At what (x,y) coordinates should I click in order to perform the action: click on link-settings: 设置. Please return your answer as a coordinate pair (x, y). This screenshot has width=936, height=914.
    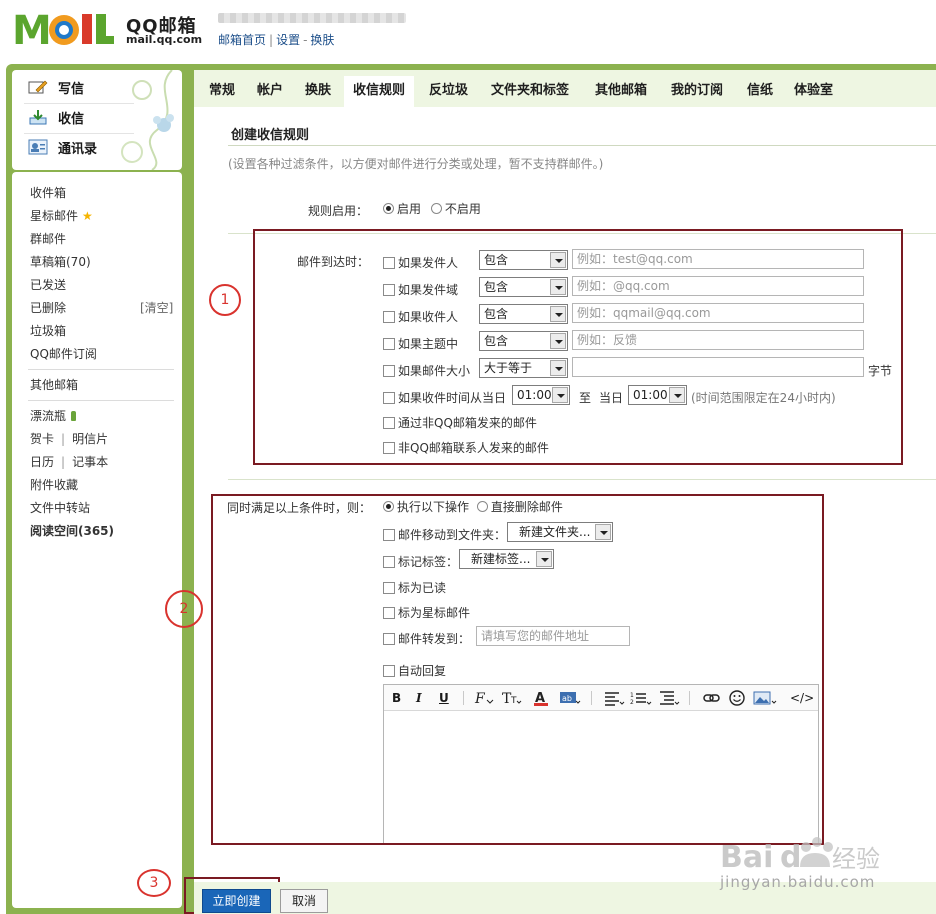
    Looking at the image, I should click on (288, 40).